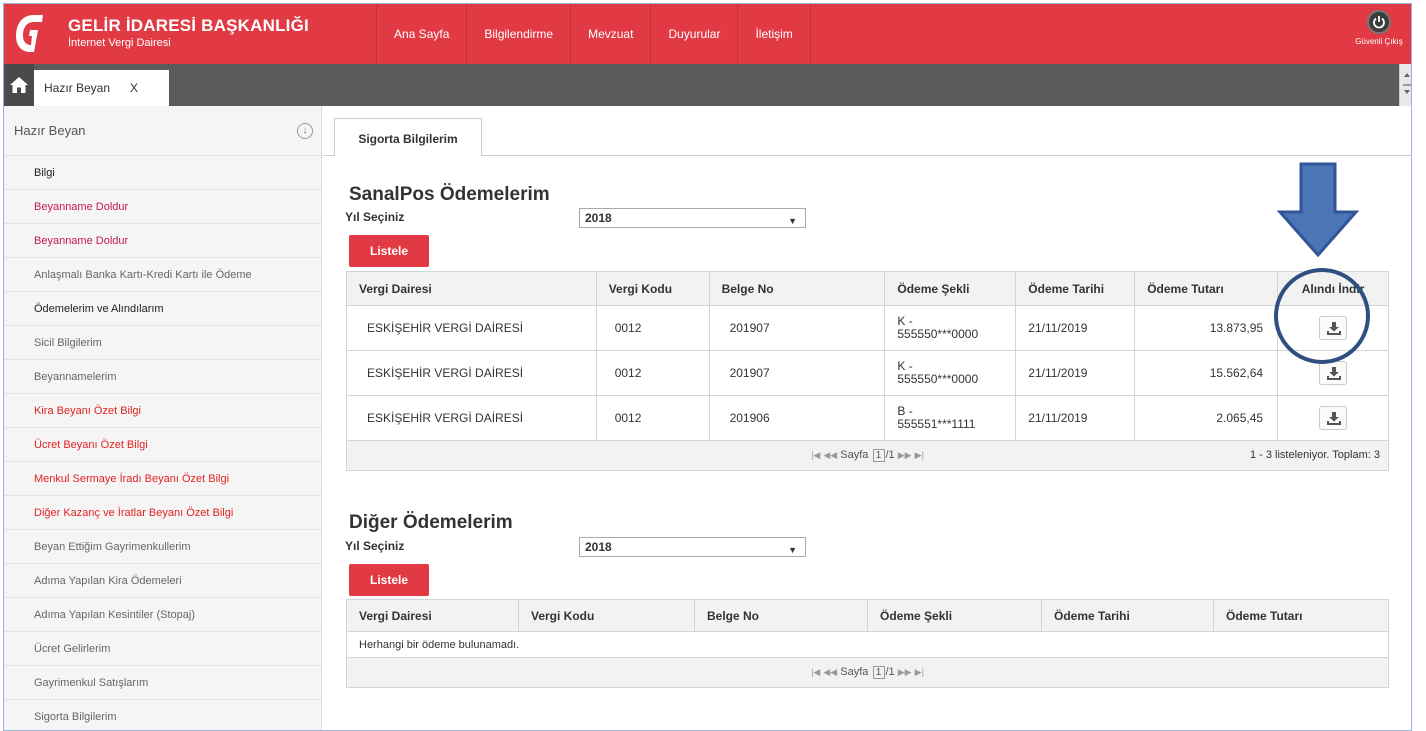  What do you see at coordinates (162, 547) in the screenshot?
I see `sidebar-item-gayrimenkullerim: Beyan Ettiğim Gayrimenkullerim` at bounding box center [162, 547].